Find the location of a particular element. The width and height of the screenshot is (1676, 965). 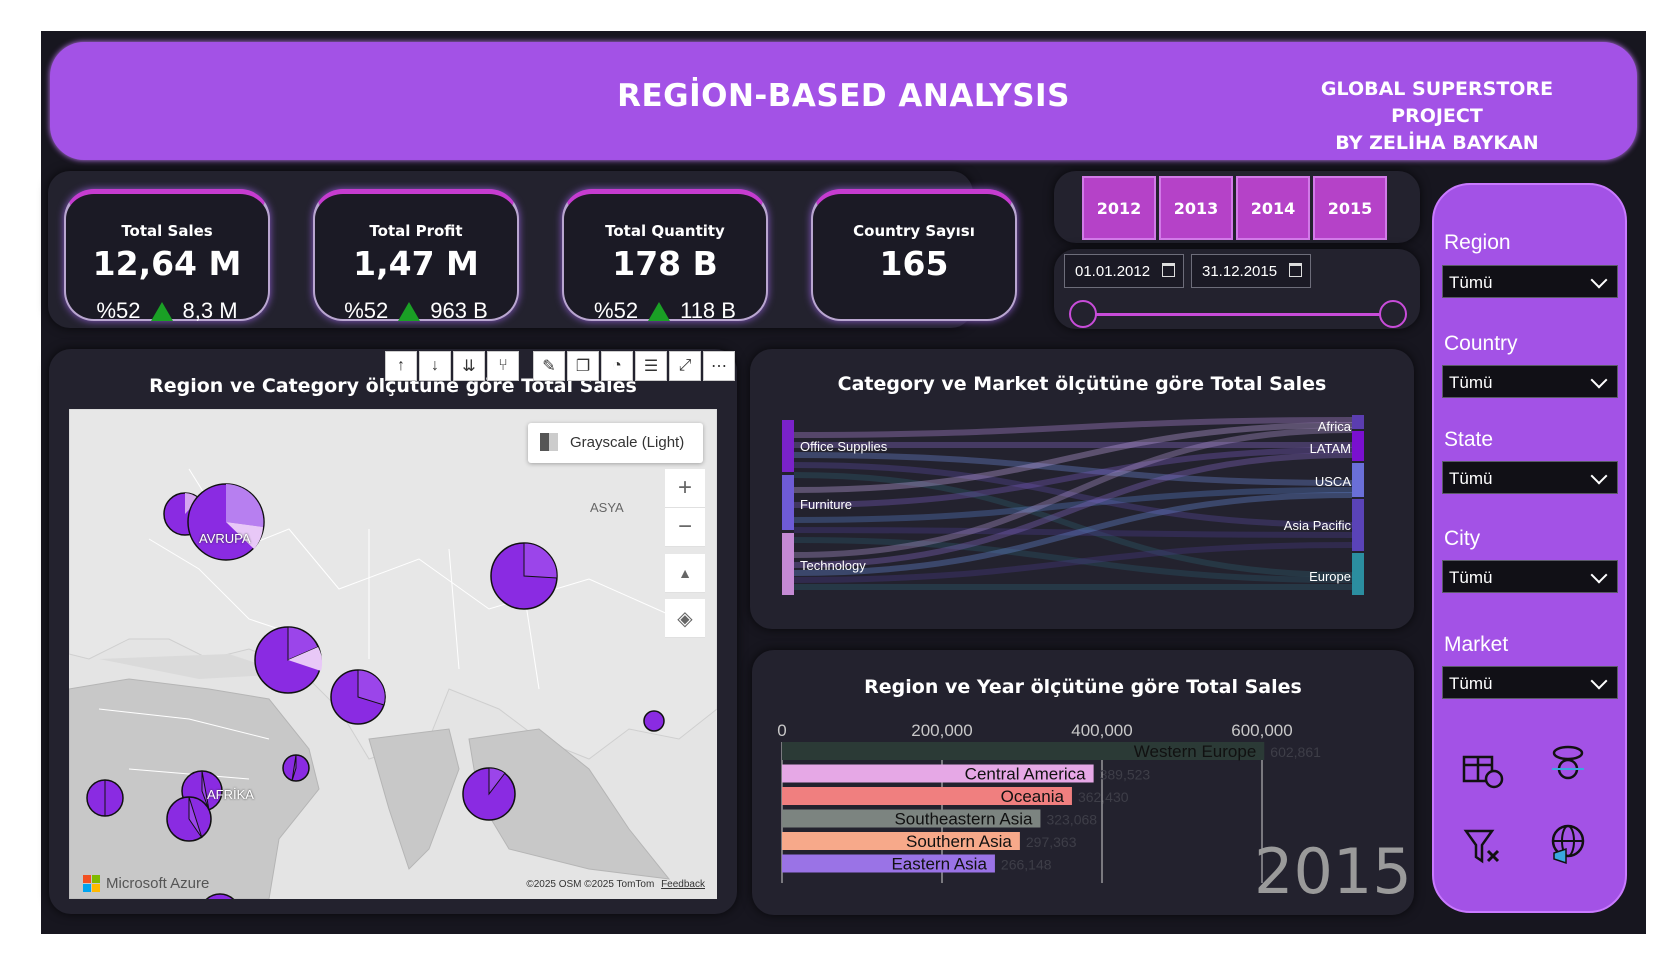

filter-label-state: State is located at coordinates (1469, 439).